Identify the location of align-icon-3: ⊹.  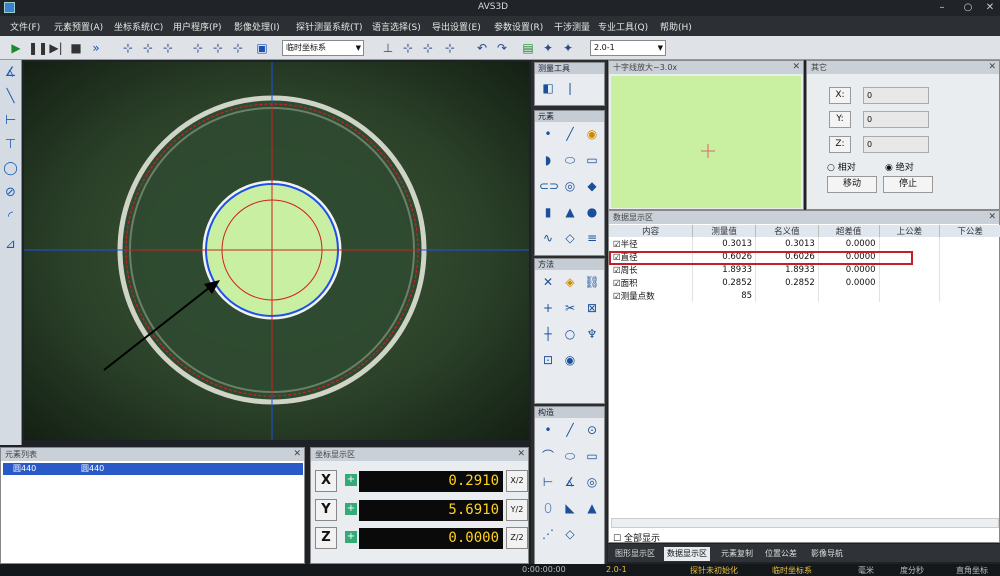
(428, 48).